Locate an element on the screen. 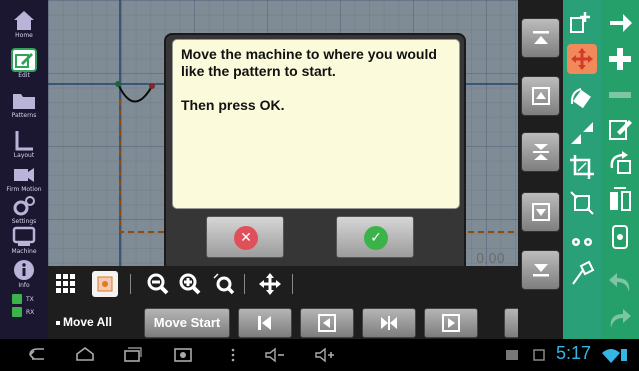 The height and width of the screenshot is (371, 639). edit-tools-column is located at coordinates (582, 169).